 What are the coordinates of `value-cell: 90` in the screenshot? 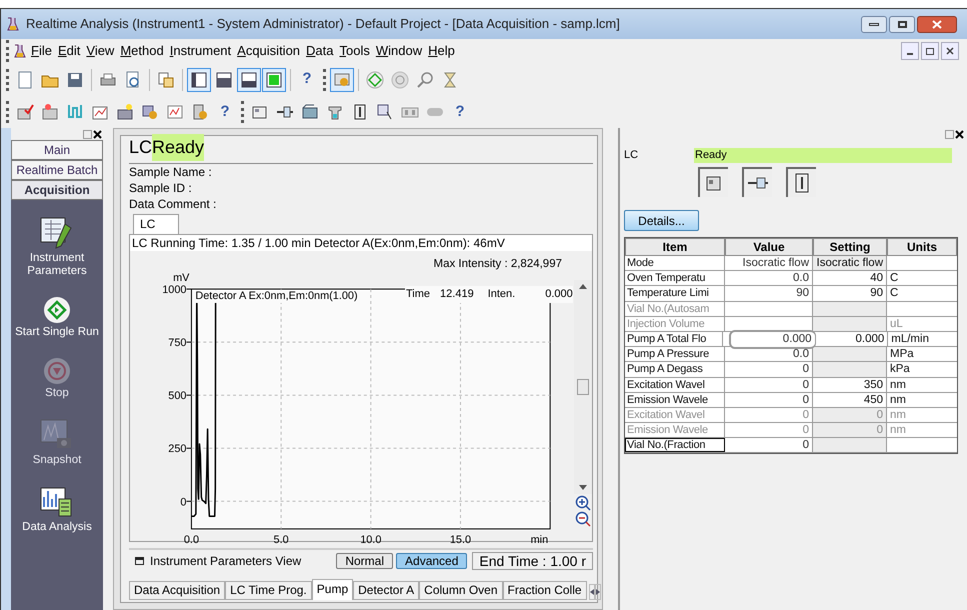 It's located at (769, 293).